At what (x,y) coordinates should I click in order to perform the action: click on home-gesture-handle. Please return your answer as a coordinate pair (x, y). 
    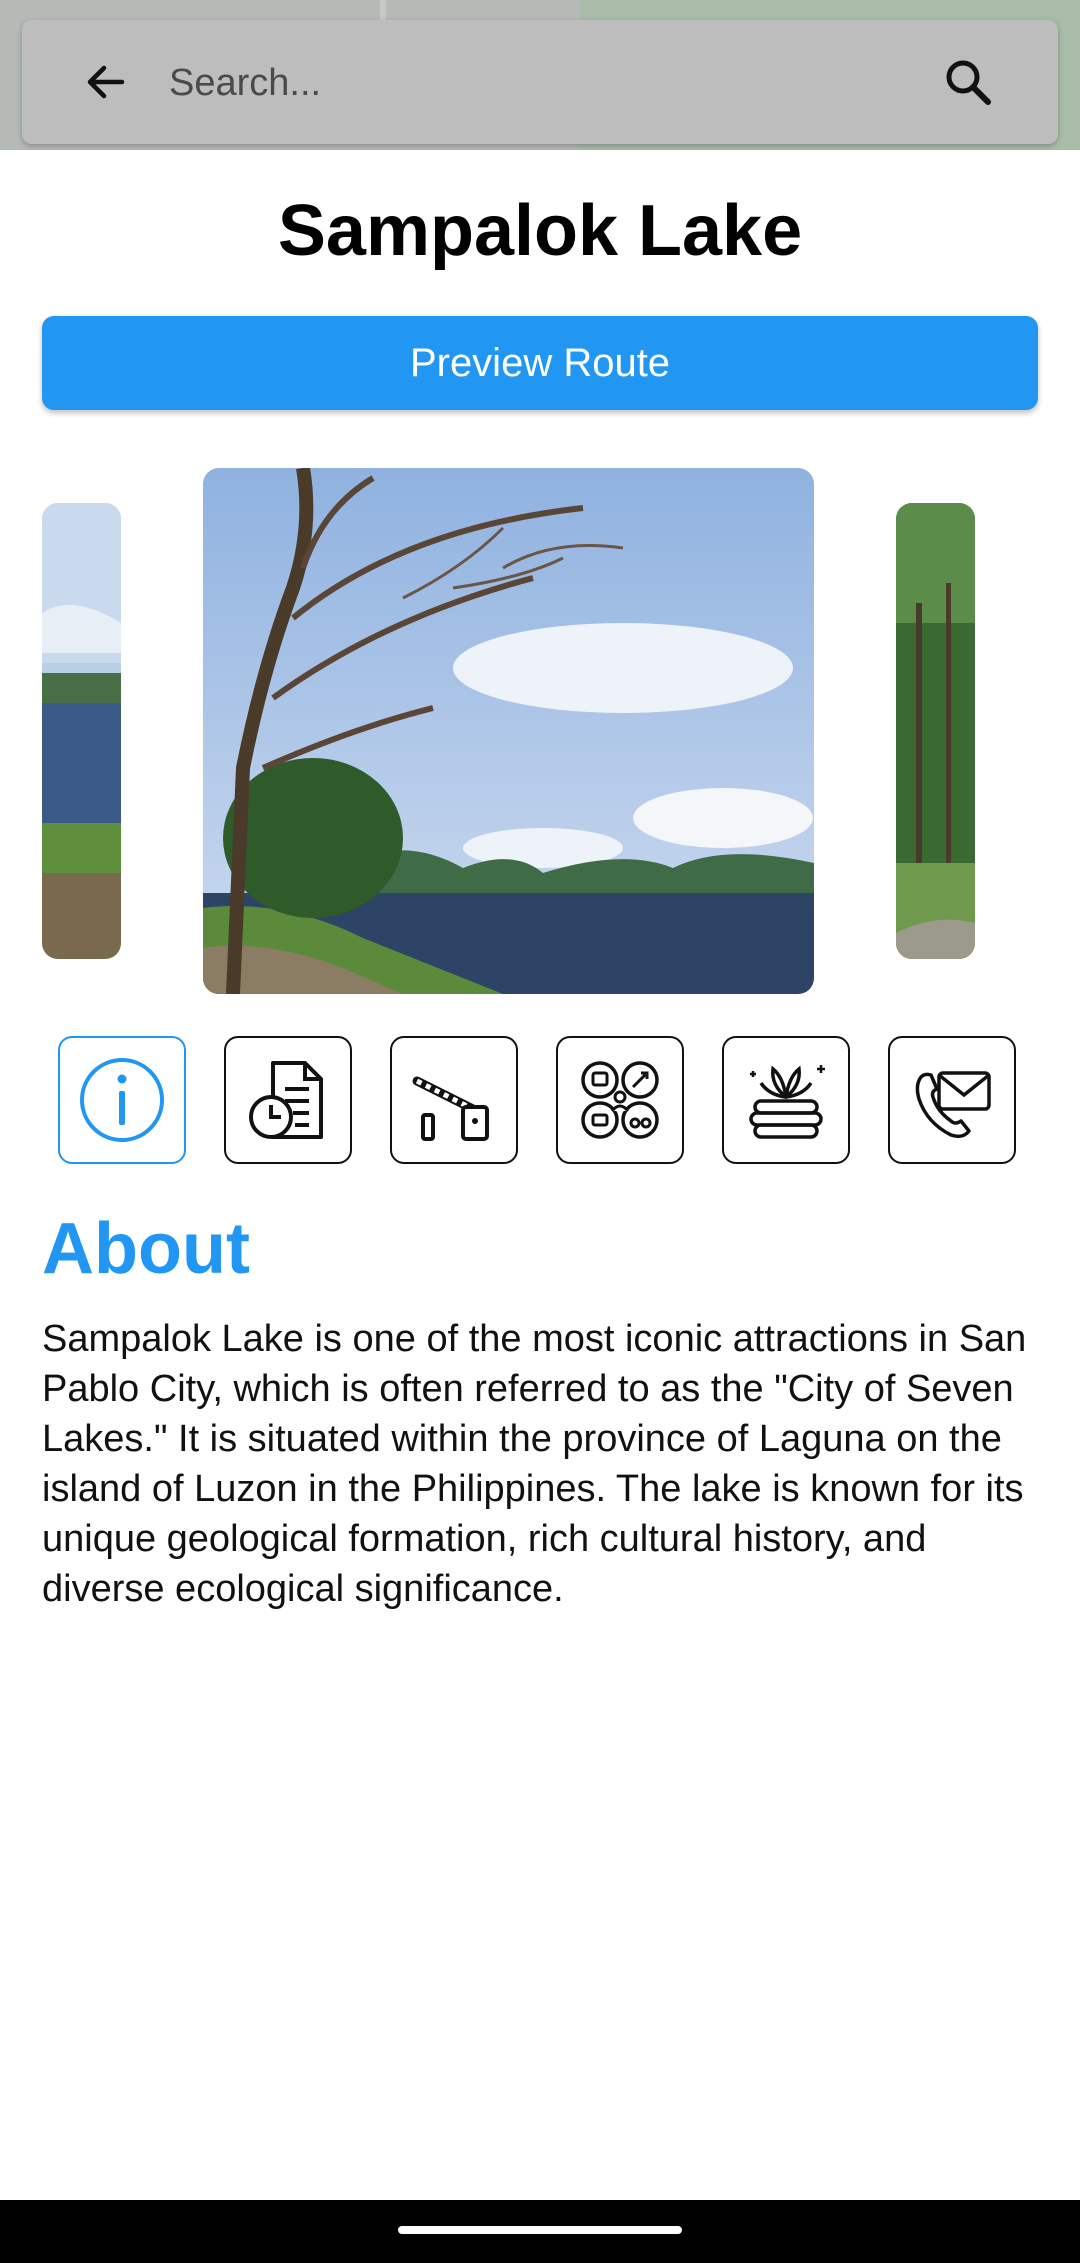
    Looking at the image, I should click on (540, 2230).